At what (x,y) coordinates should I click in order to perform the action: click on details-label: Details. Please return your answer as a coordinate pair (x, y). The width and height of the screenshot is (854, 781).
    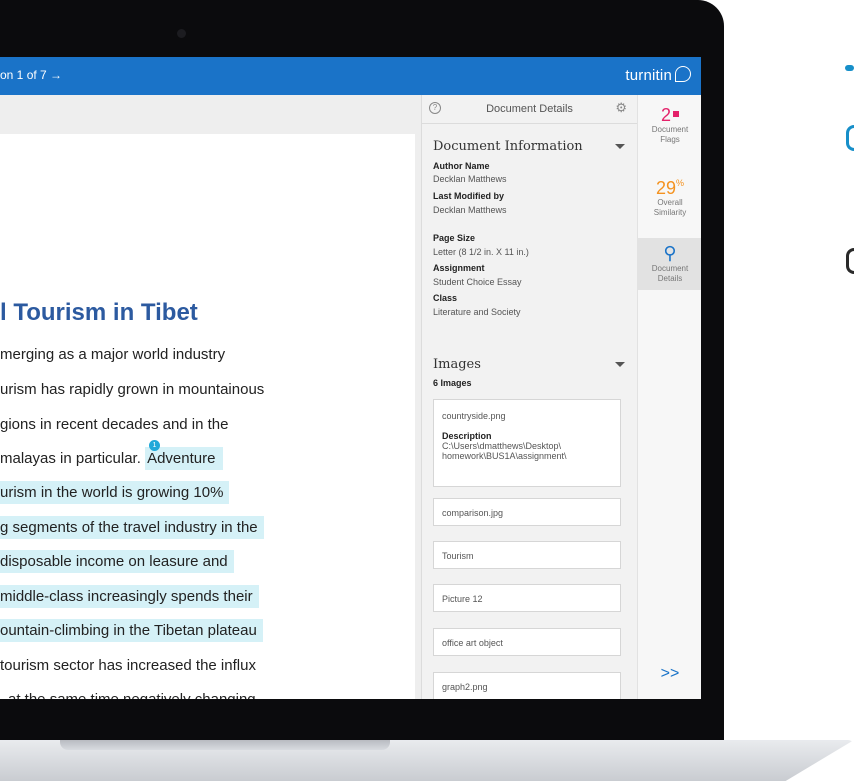
    Looking at the image, I should click on (670, 278).